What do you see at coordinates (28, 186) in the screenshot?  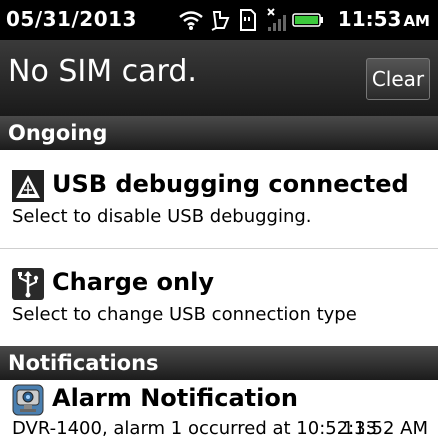 I see `usb-debugging-icon` at bounding box center [28, 186].